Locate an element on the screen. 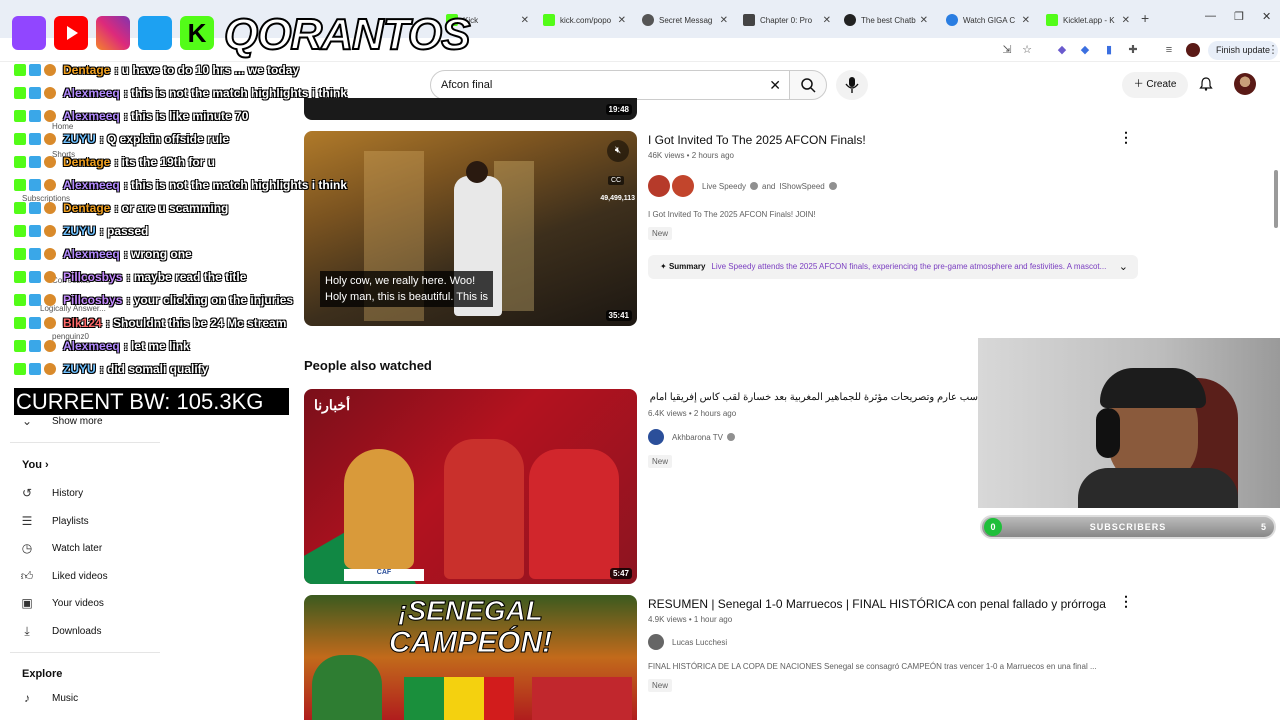  channel-row: Akhbarona TV is located at coordinates (691, 437).